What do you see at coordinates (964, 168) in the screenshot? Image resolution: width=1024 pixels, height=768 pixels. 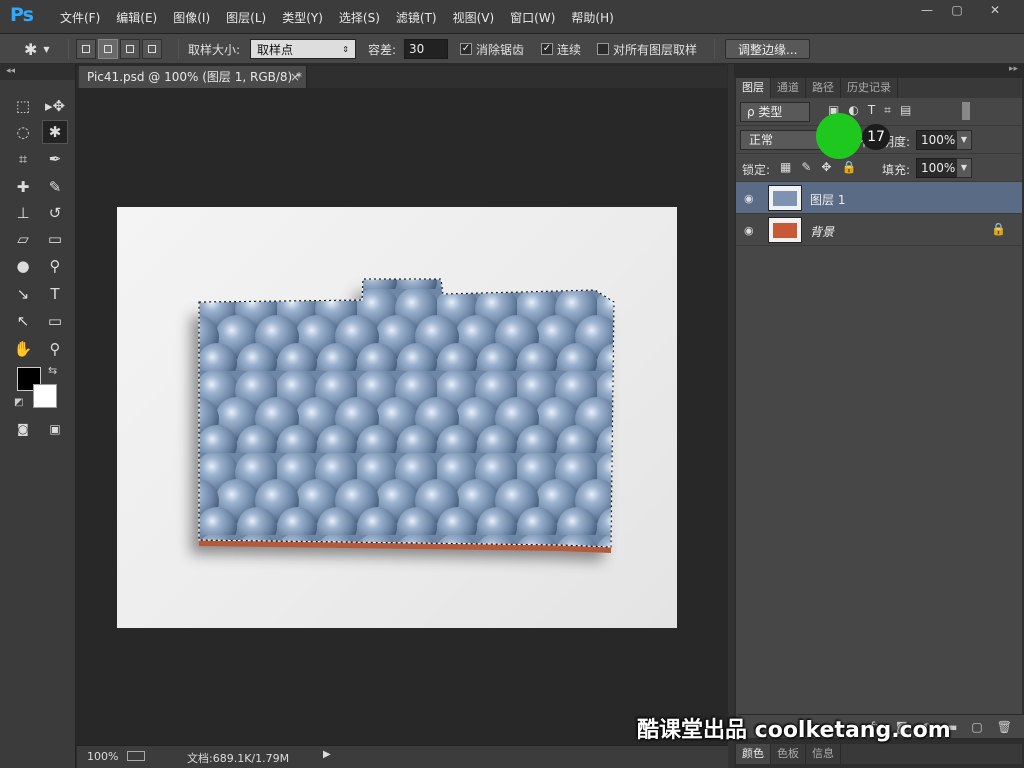 I see `fill-dropdown-icon: ▼` at bounding box center [964, 168].